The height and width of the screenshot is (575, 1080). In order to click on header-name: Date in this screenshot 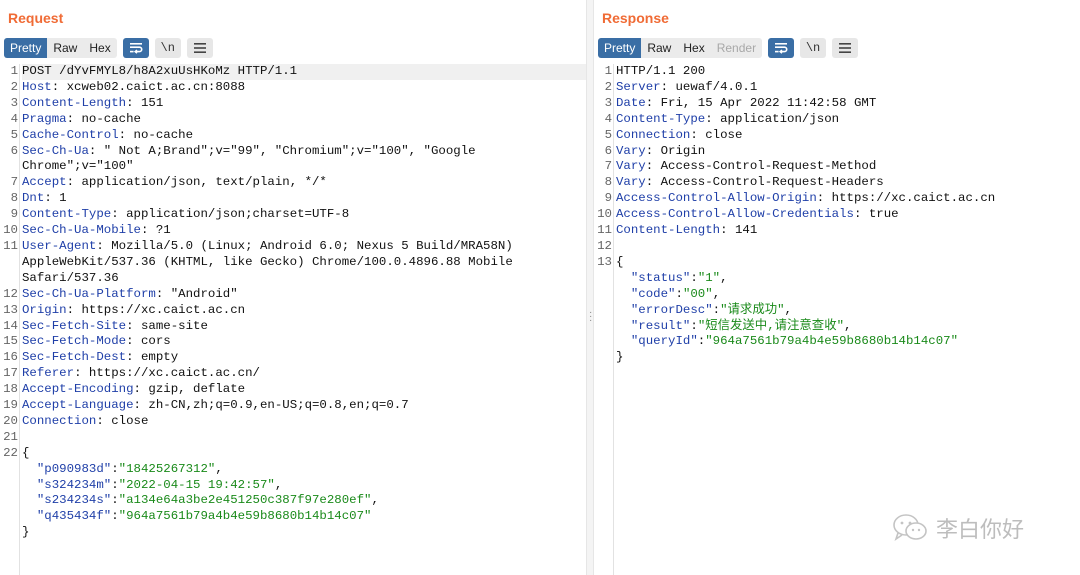, I will do `click(631, 102)`.